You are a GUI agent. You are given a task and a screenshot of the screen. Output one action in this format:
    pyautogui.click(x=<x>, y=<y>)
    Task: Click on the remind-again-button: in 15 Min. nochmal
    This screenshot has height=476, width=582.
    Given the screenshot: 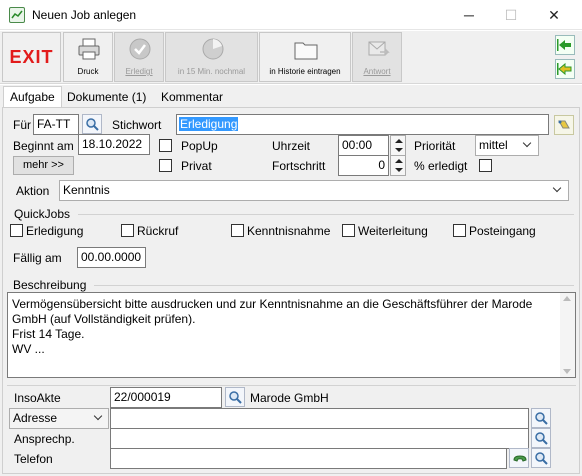 What is the action you would take?
    pyautogui.click(x=211, y=57)
    